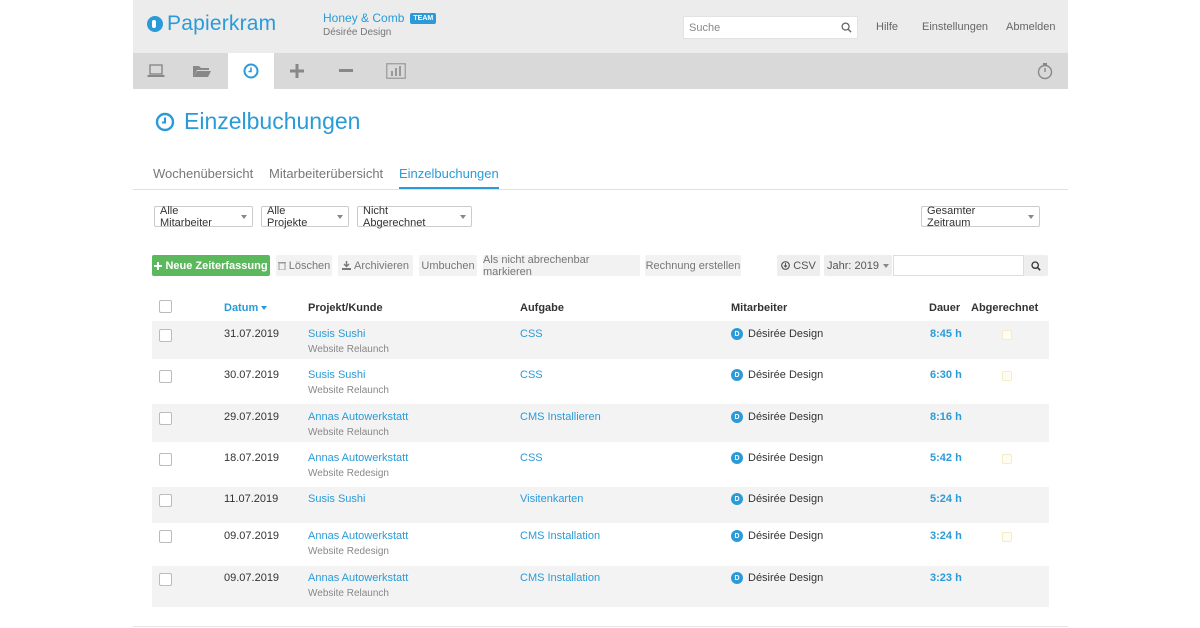  Describe the element at coordinates (946, 458) in the screenshot. I see `row-duration: 5:42 h` at that location.